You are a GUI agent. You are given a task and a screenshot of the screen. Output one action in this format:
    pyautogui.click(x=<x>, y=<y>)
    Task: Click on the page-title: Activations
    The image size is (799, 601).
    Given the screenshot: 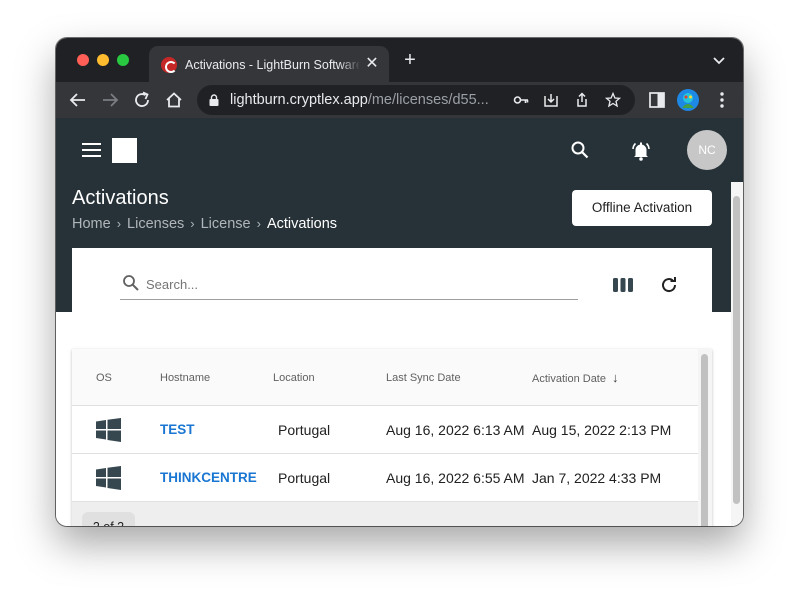 What is the action you would take?
    pyautogui.click(x=120, y=198)
    